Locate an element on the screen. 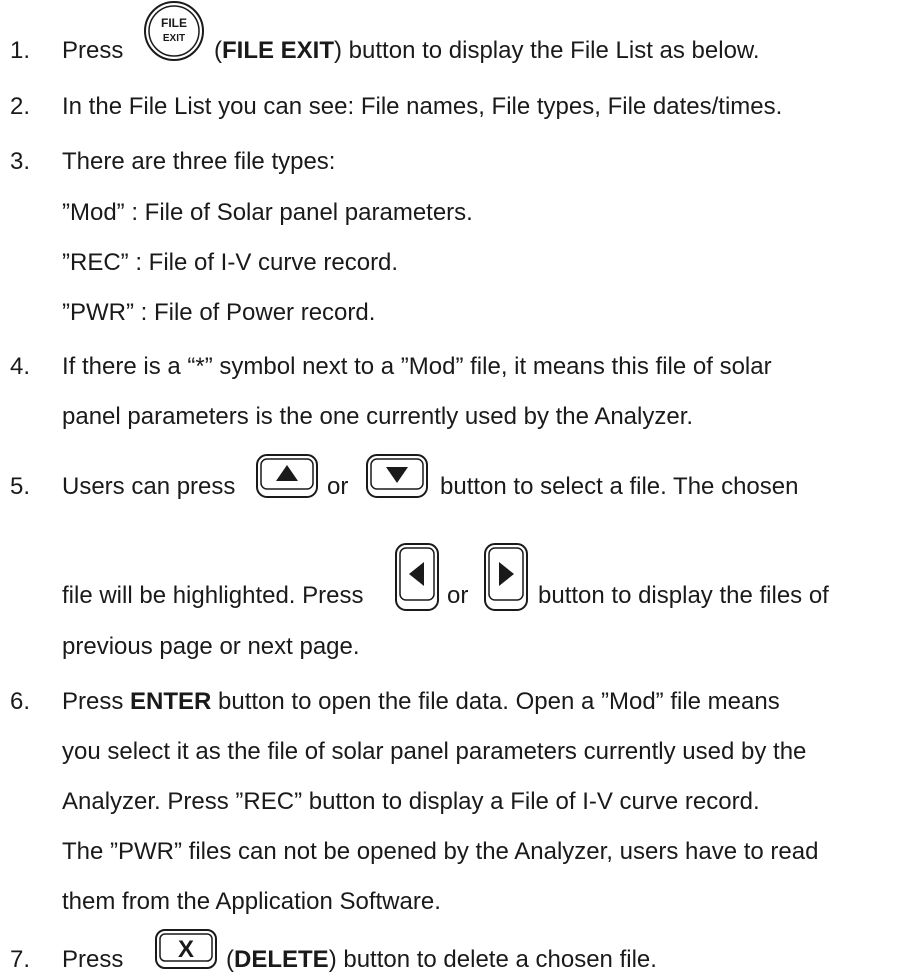  item-5-or-1: or is located at coordinates (338, 486).